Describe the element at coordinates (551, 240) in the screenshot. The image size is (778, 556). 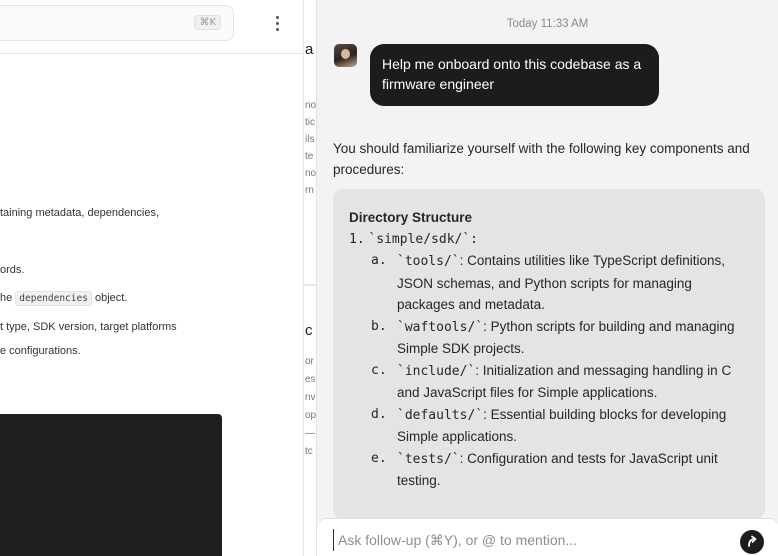
I see `list-item: 1. `simple/sdk/`:` at that location.